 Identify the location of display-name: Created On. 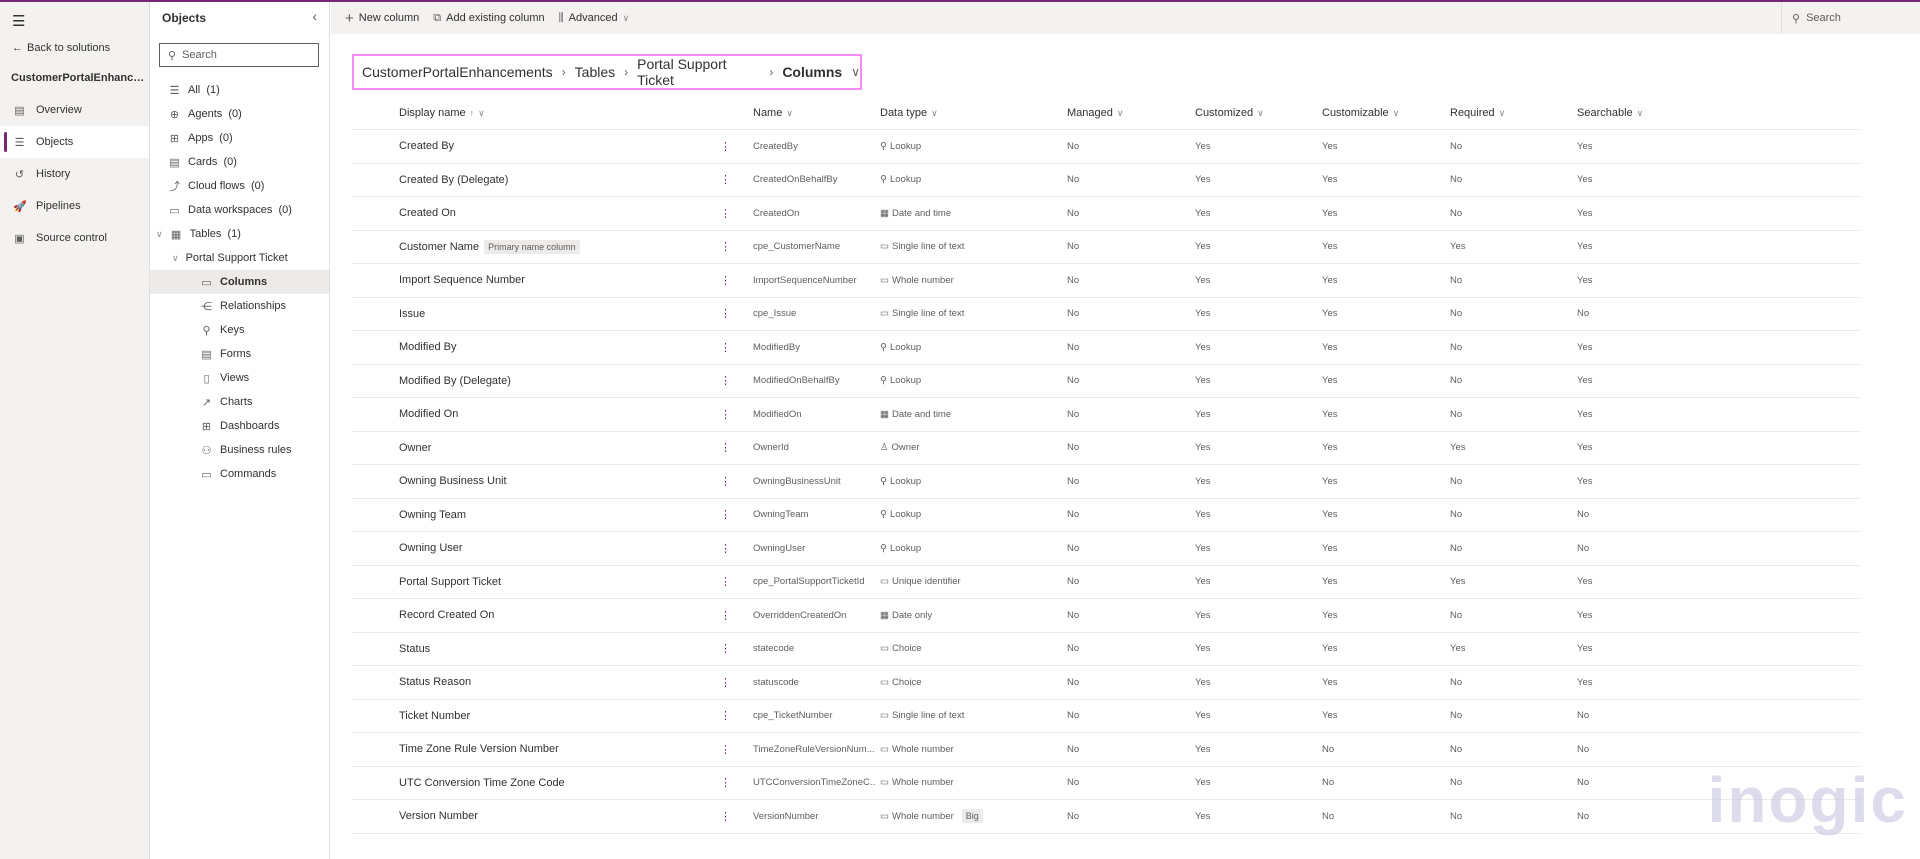
(427, 213).